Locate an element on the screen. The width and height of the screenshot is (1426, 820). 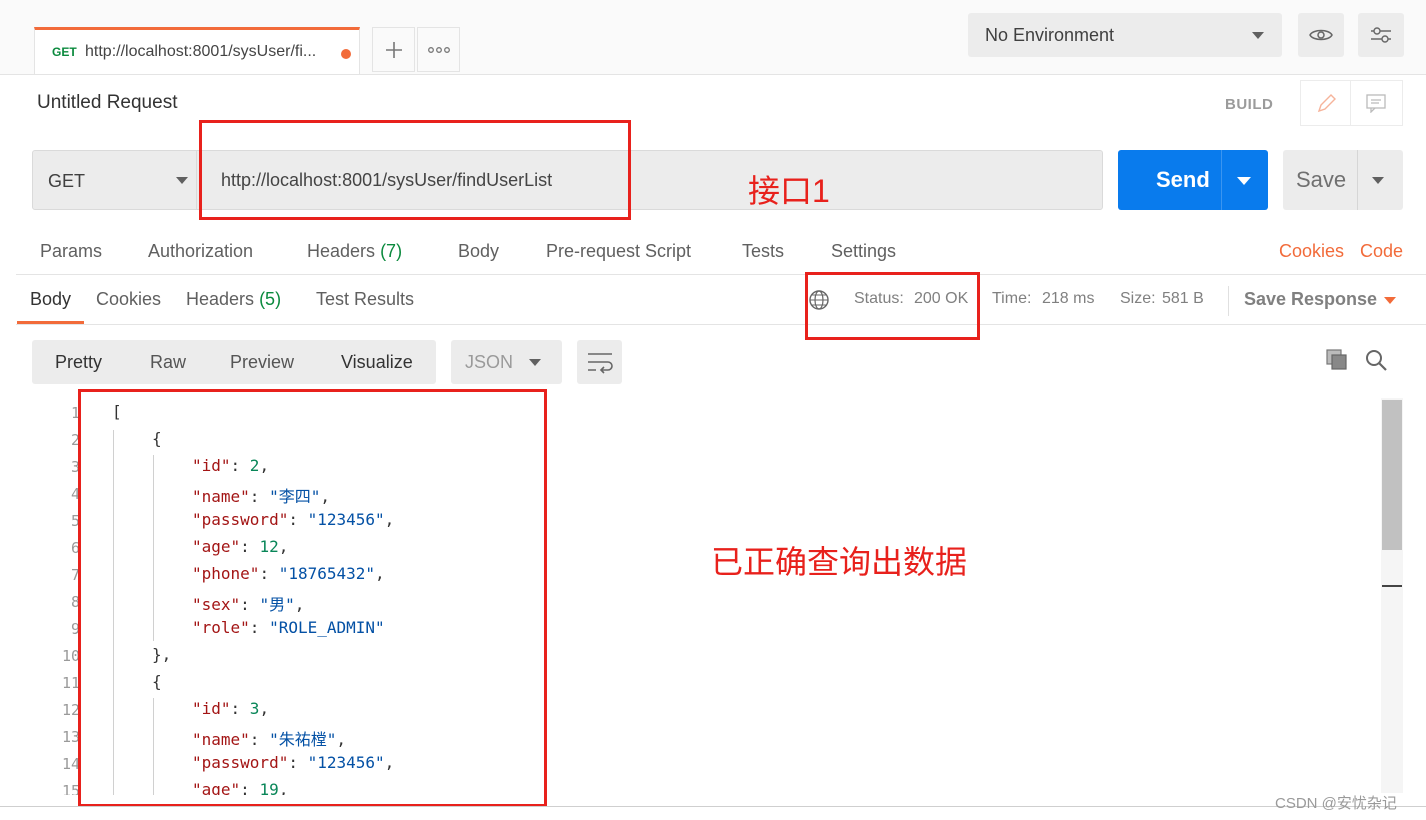
view-mode-pretty: Pretty is located at coordinates (78, 362).